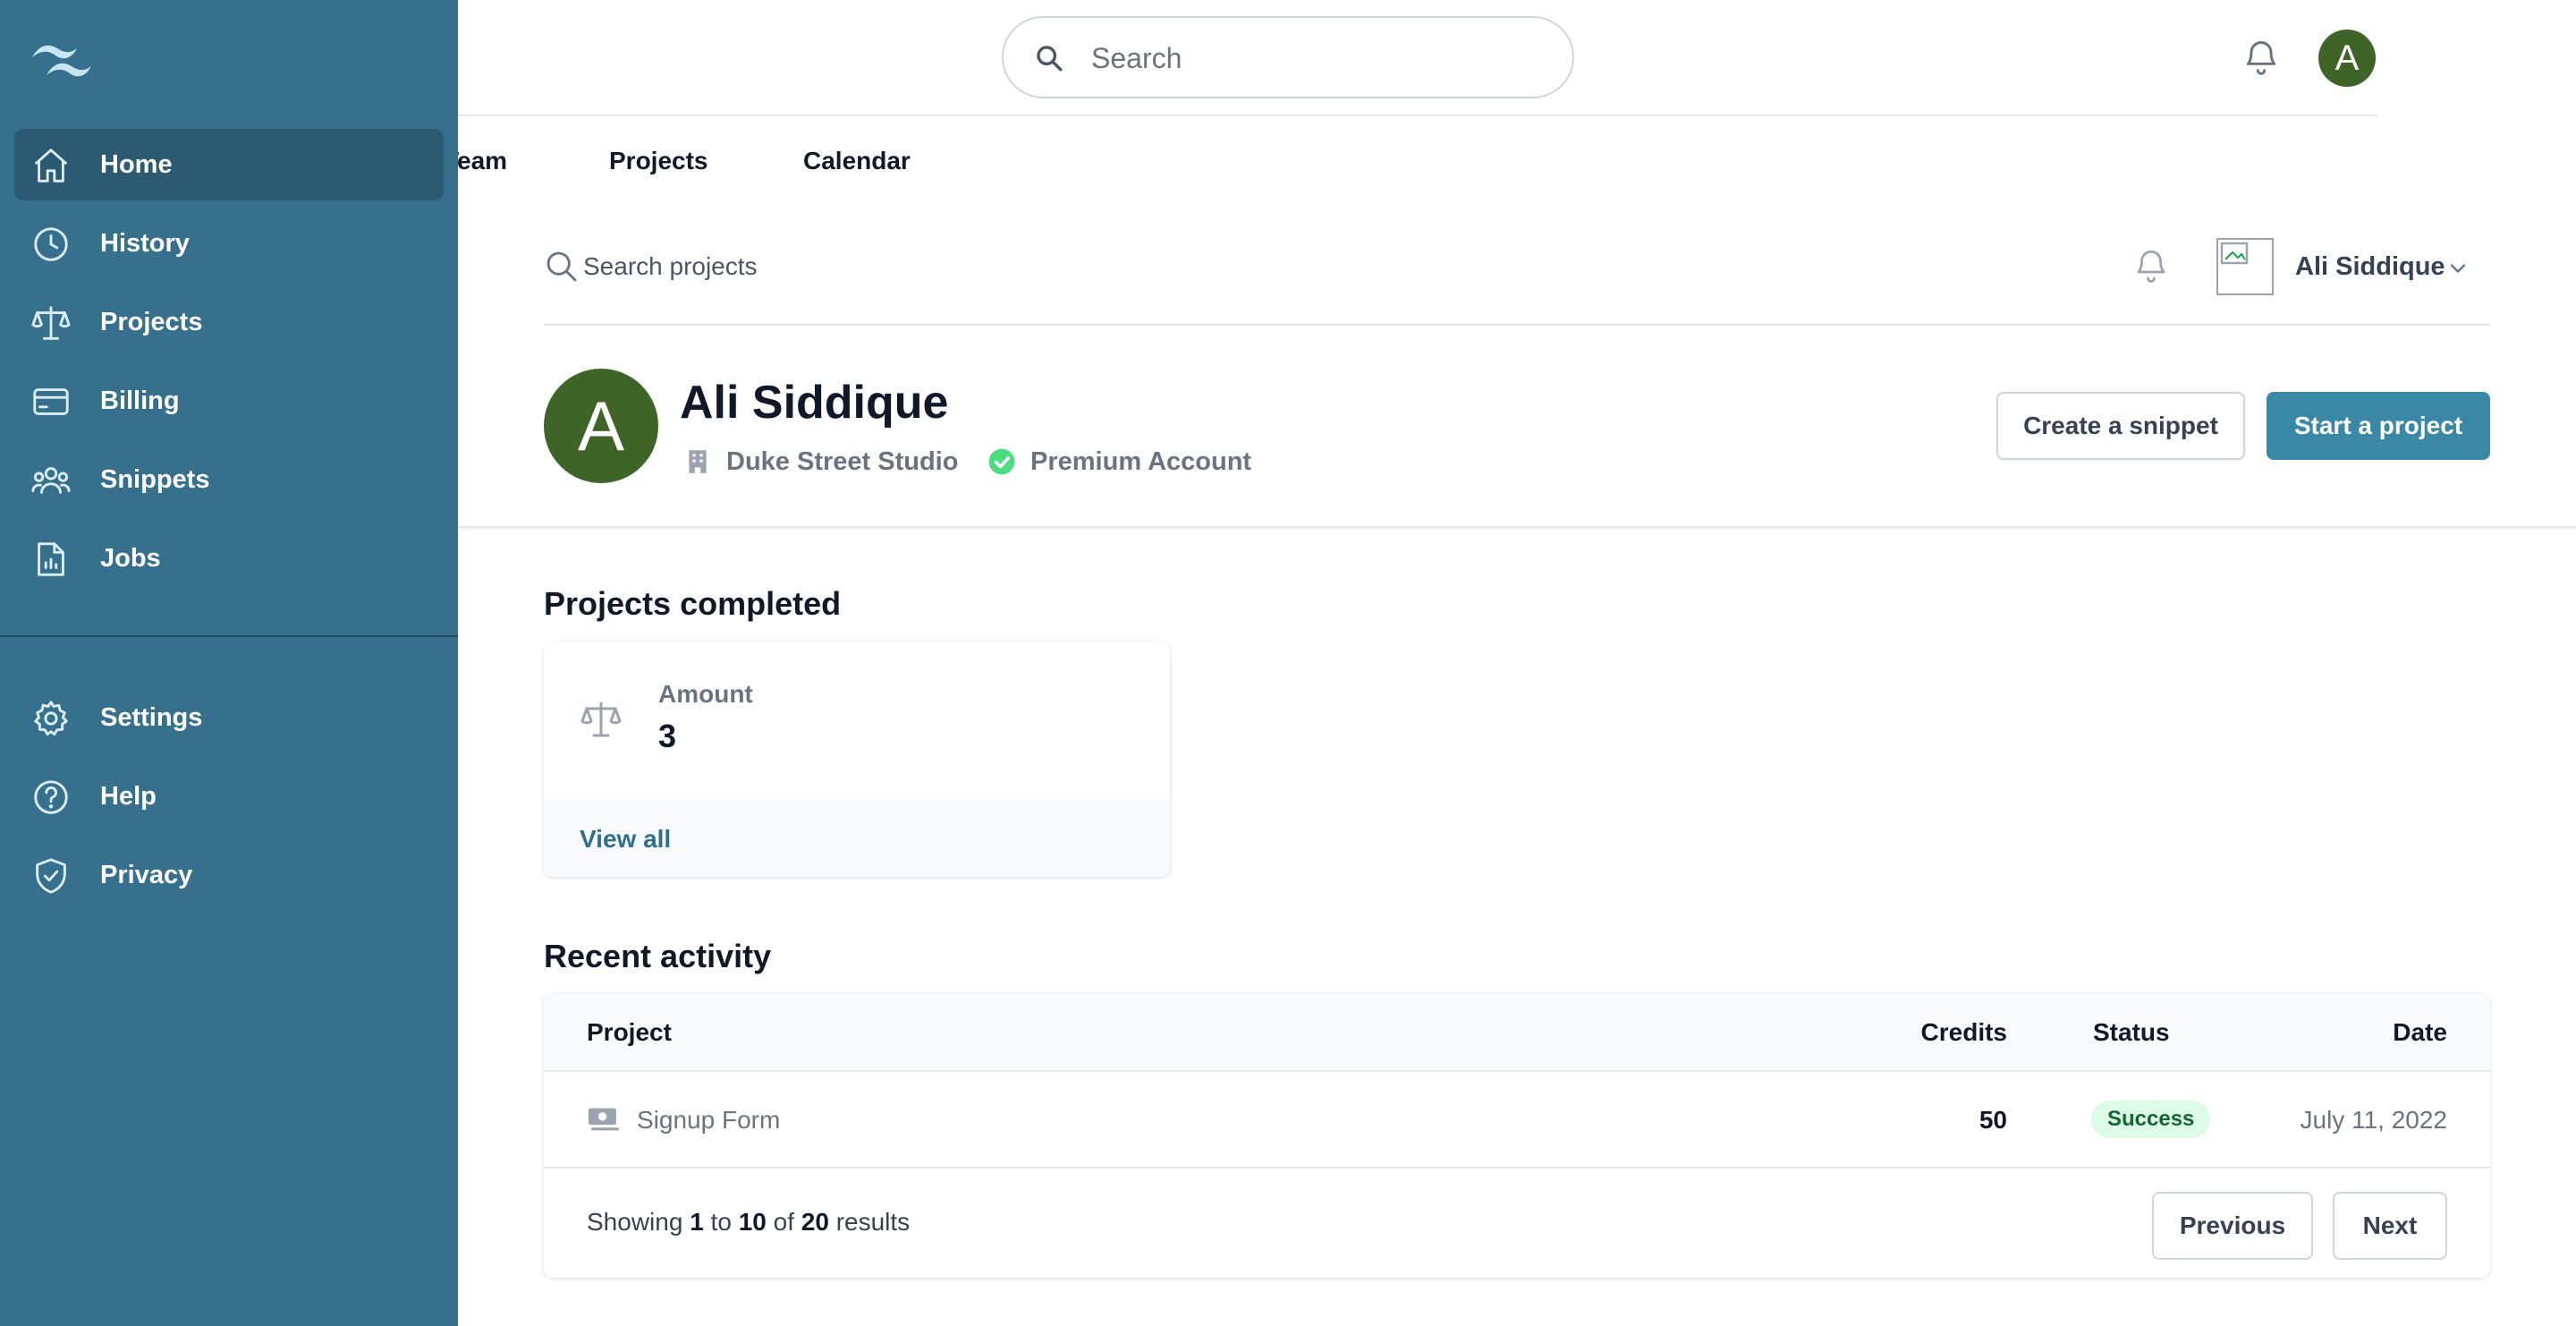 The width and height of the screenshot is (2576, 1326). Describe the element at coordinates (128, 796) in the screenshot. I see `sidebar-item-label: Help` at that location.